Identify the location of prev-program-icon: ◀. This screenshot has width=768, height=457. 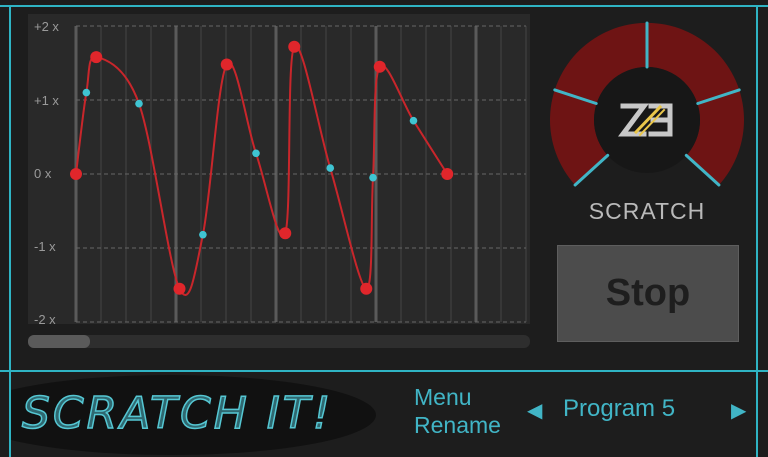
(534, 410).